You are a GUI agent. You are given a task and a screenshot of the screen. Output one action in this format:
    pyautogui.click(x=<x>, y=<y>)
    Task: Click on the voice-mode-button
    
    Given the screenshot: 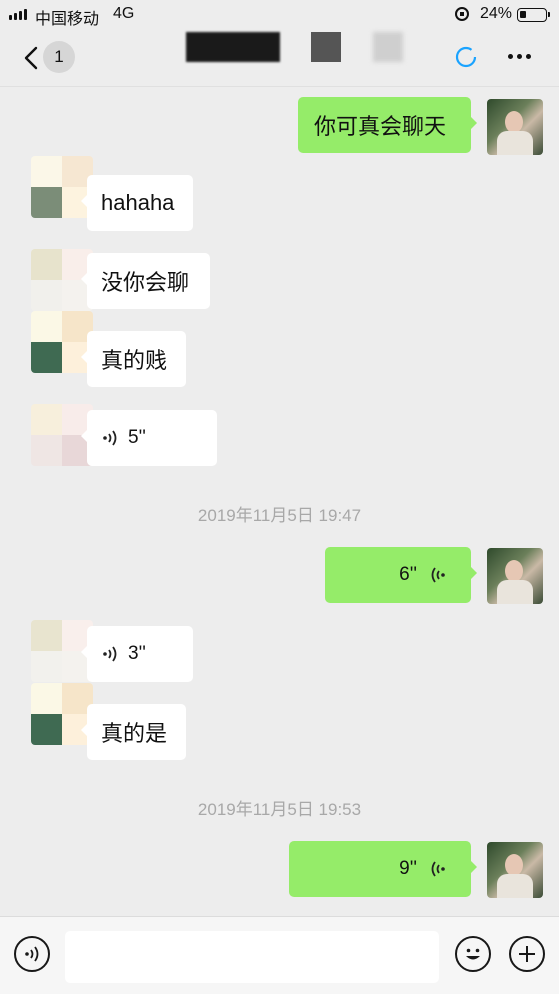 What is the action you would take?
    pyautogui.click(x=32, y=954)
    